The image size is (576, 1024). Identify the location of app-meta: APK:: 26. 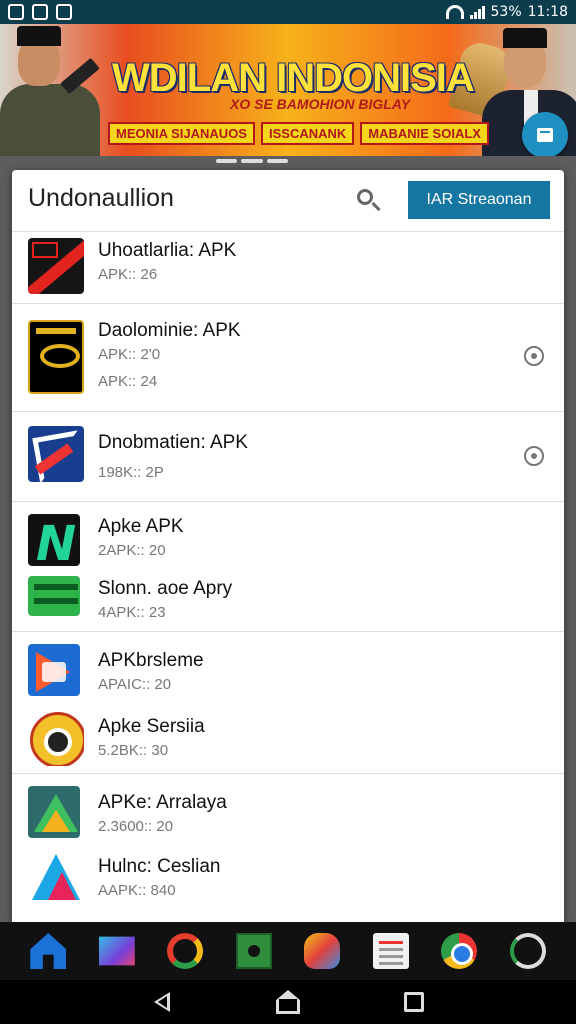
(128, 274).